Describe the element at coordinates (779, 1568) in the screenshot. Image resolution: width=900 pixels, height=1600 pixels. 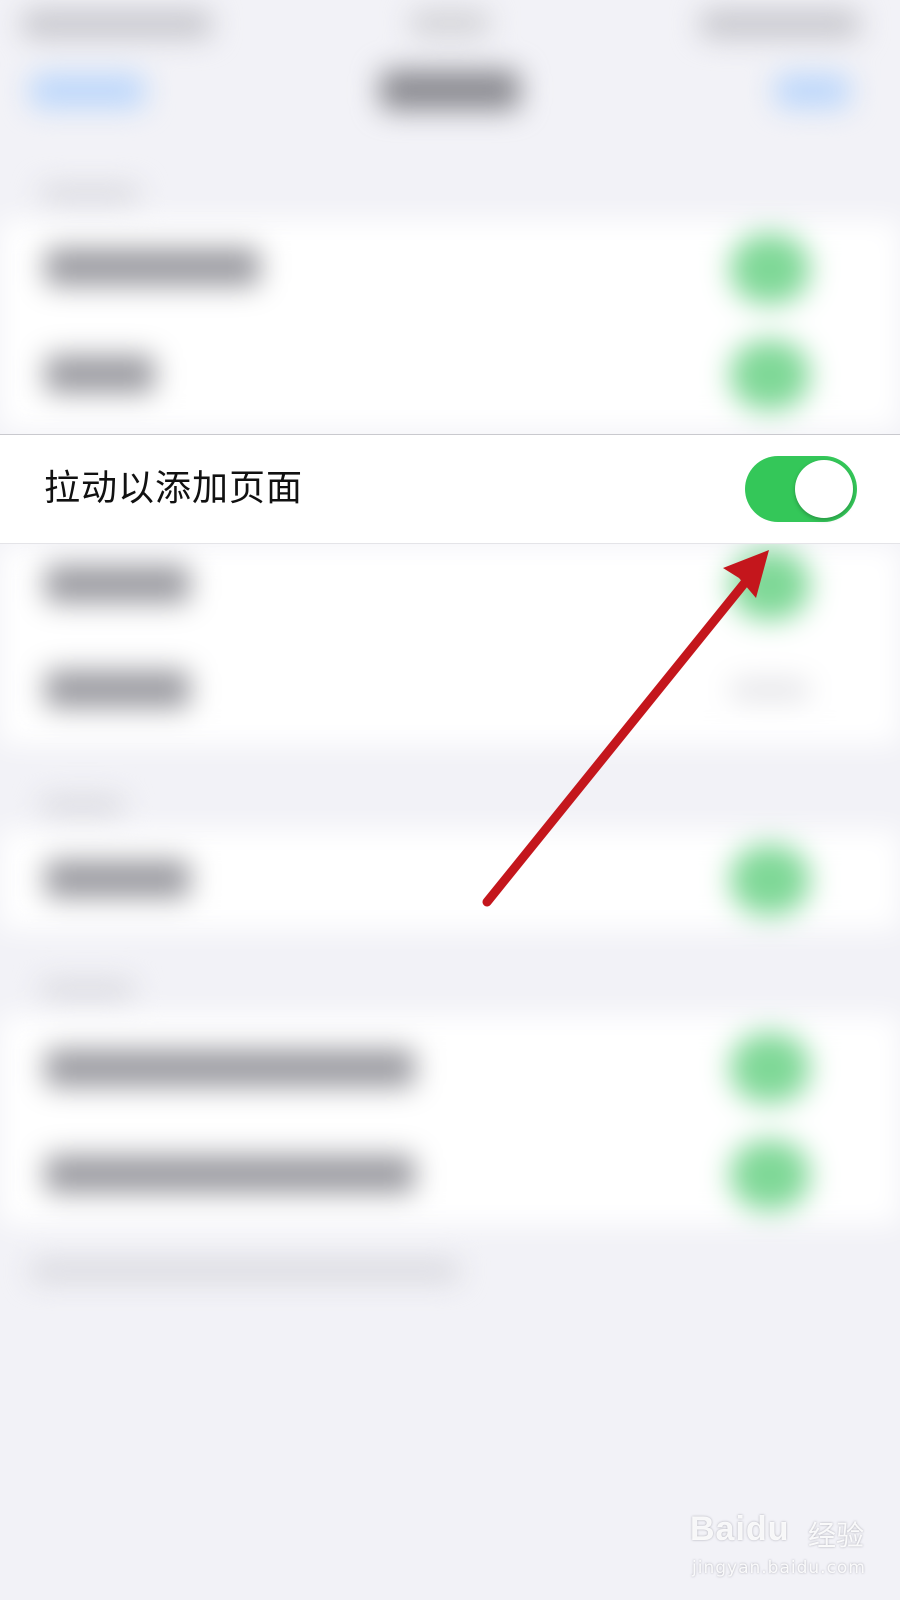
I see `watermark-url: jingyan.baidu.com` at that location.